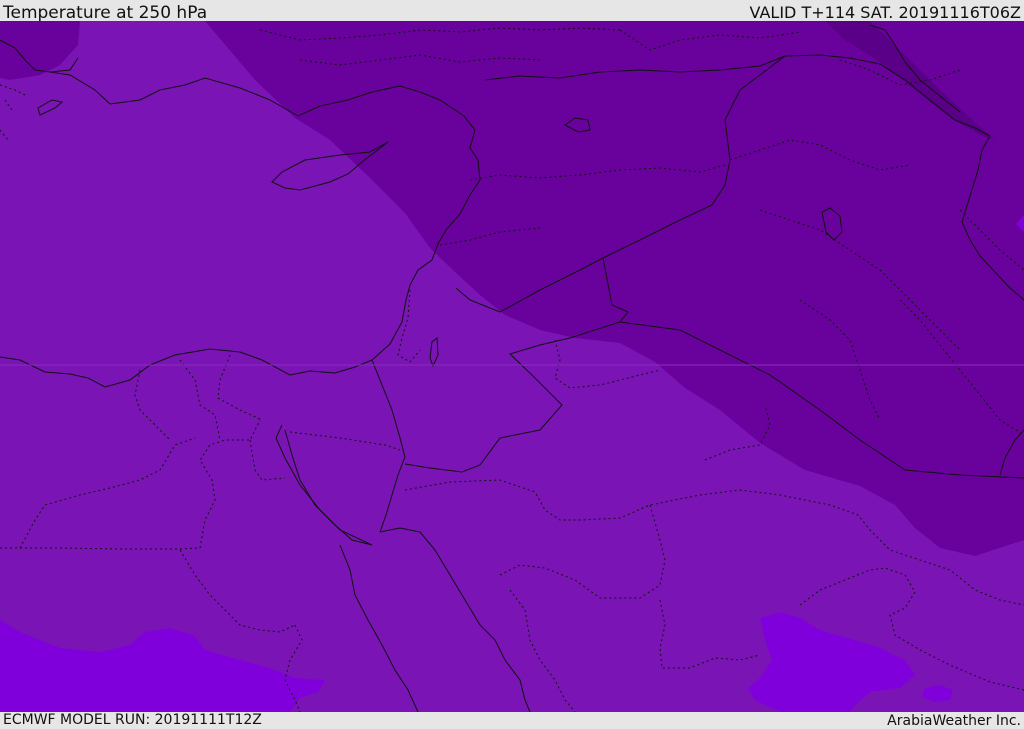  I want to click on valid-time: VALID T+114 SAT. 20191116T06Z, so click(885, 12).